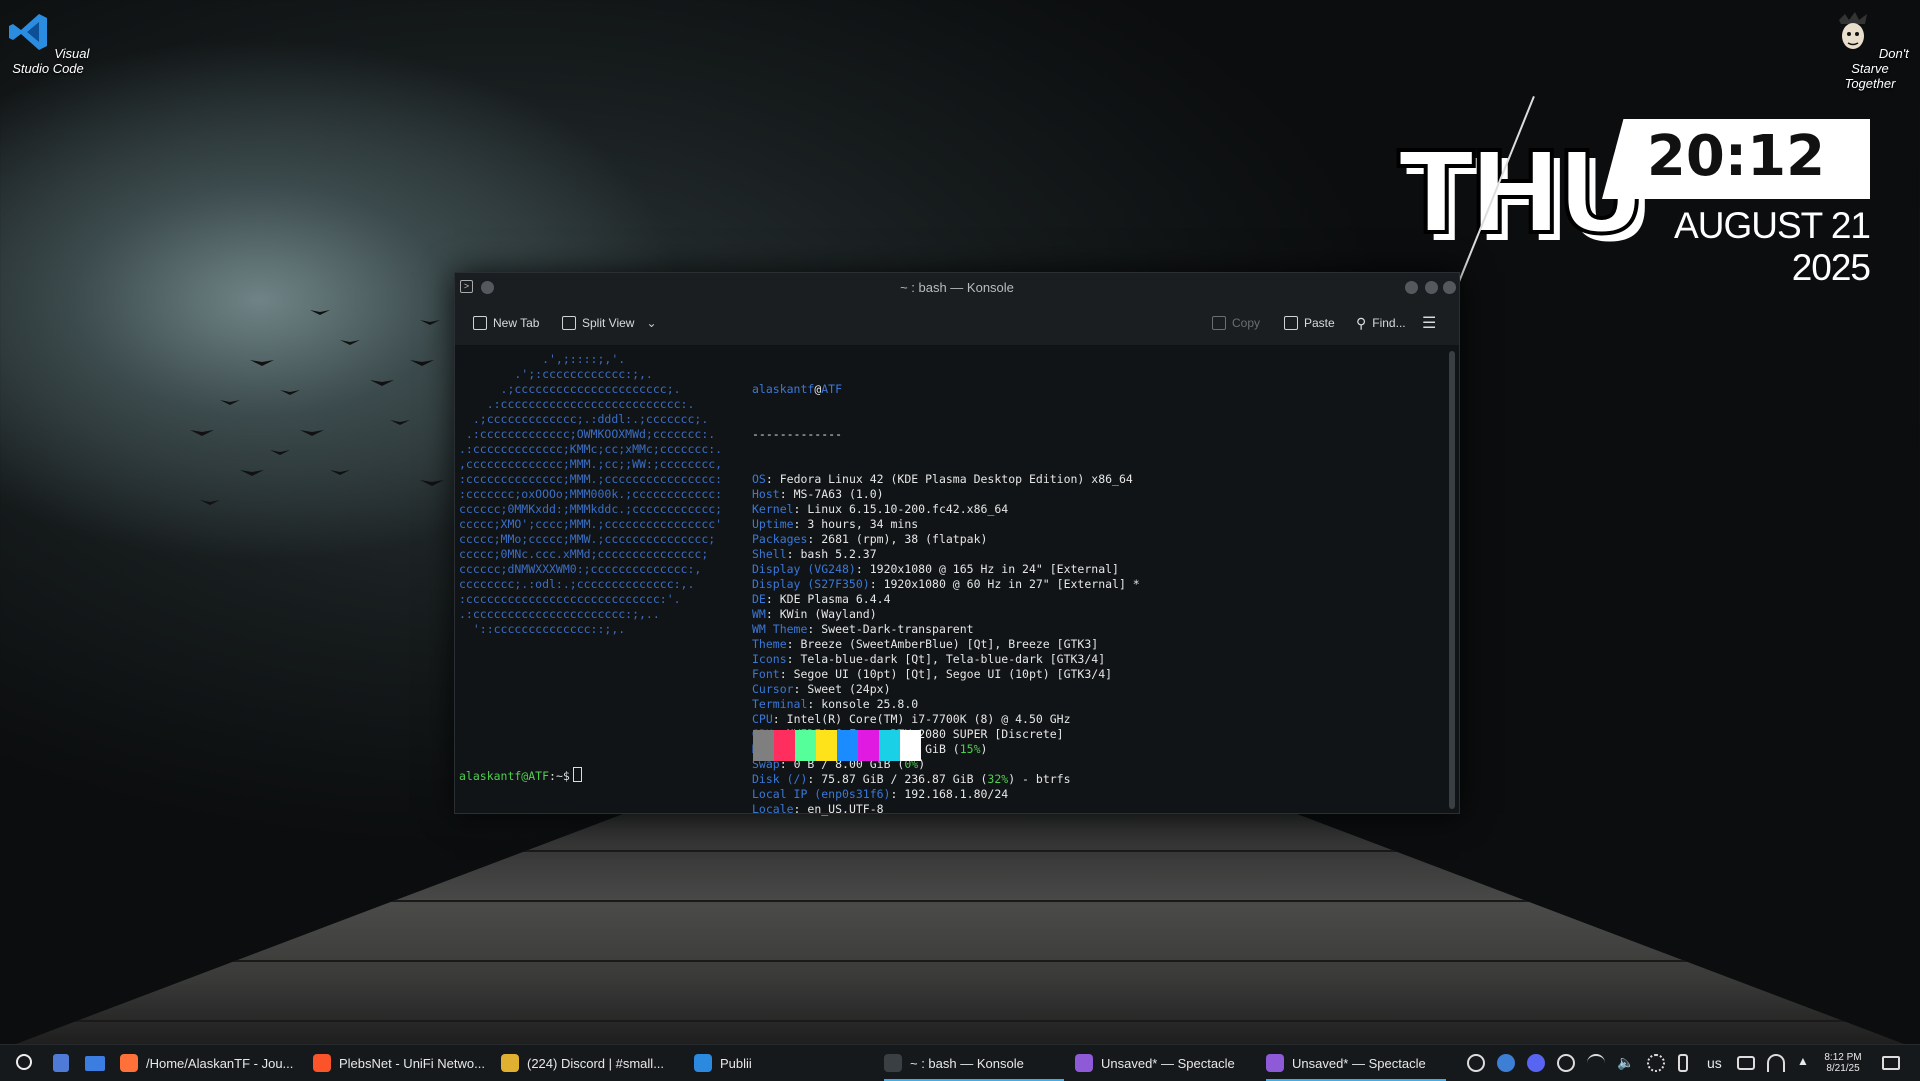  I want to click on chrome-icon, so click(510, 1063).